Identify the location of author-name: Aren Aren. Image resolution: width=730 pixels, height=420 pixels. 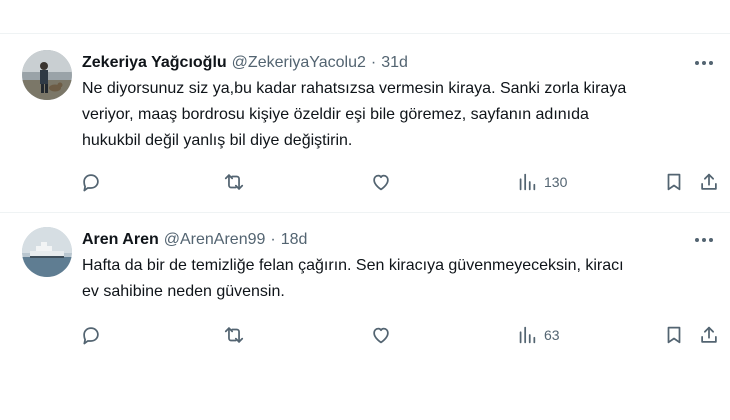
(120, 240).